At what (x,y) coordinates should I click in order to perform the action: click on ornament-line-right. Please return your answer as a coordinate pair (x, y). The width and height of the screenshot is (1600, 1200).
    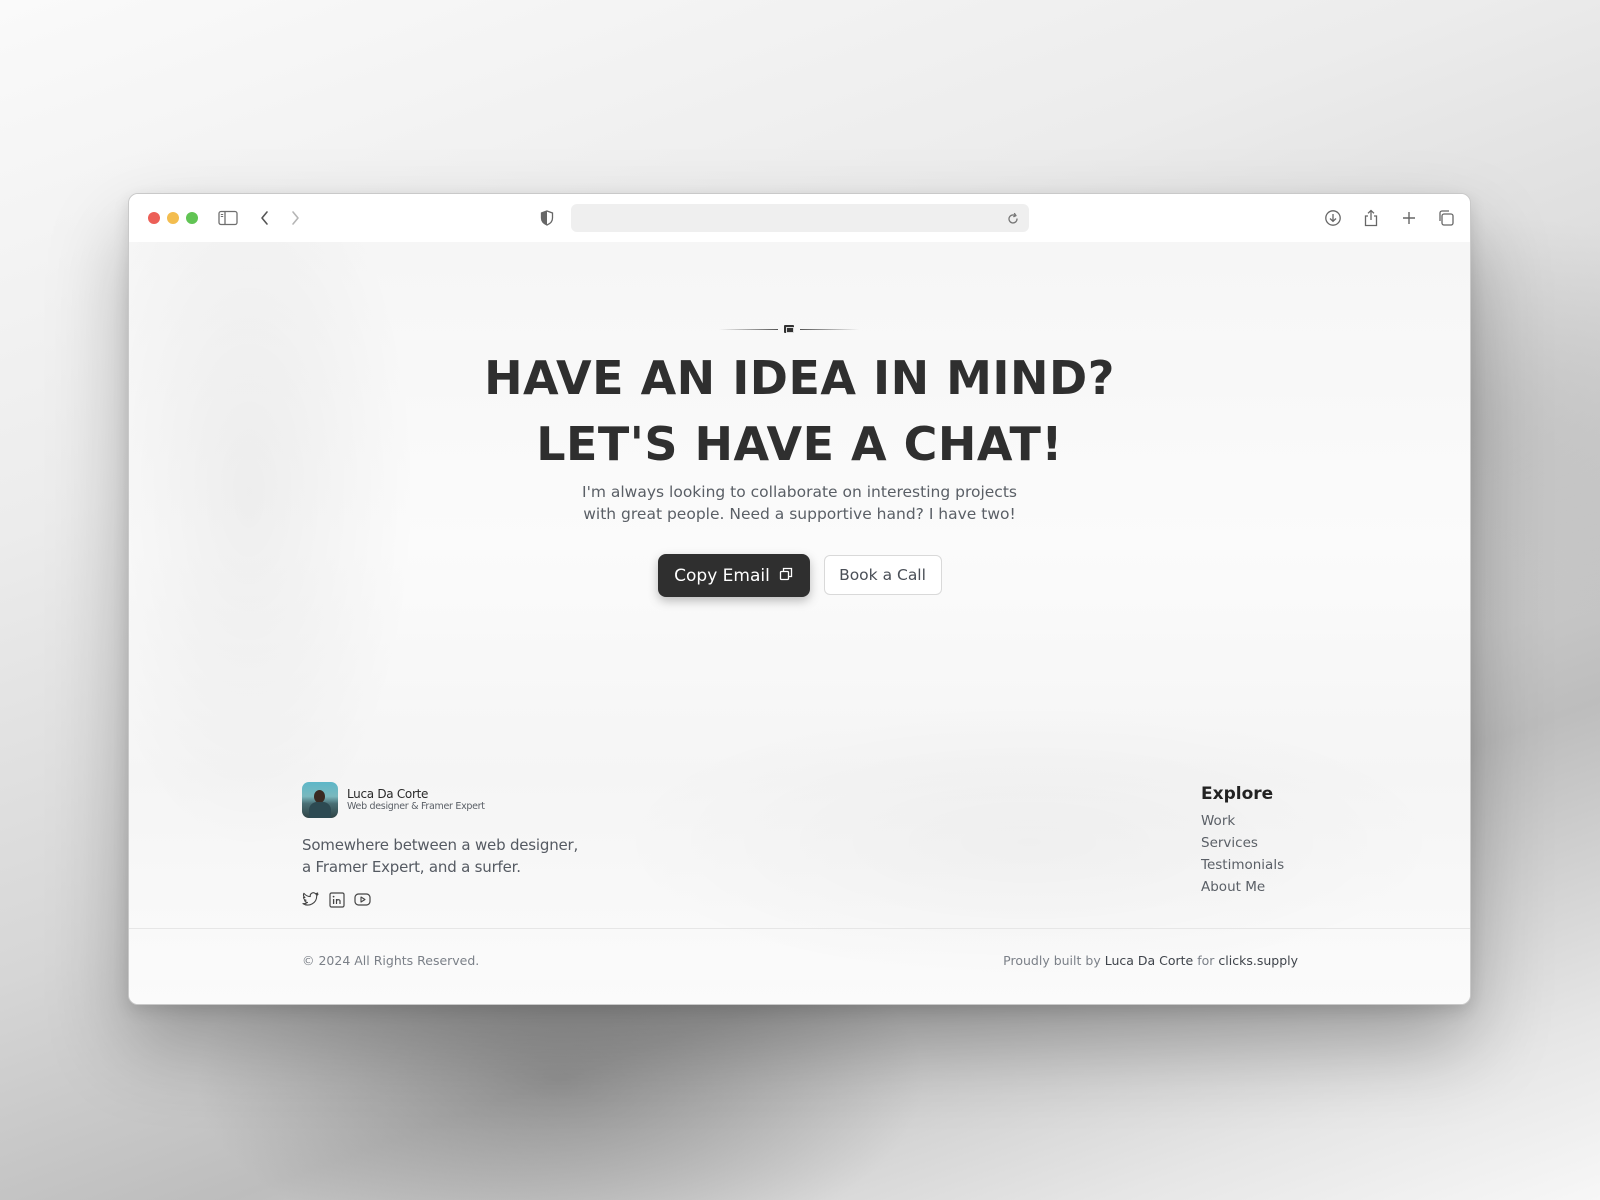
    Looking at the image, I should click on (829, 329).